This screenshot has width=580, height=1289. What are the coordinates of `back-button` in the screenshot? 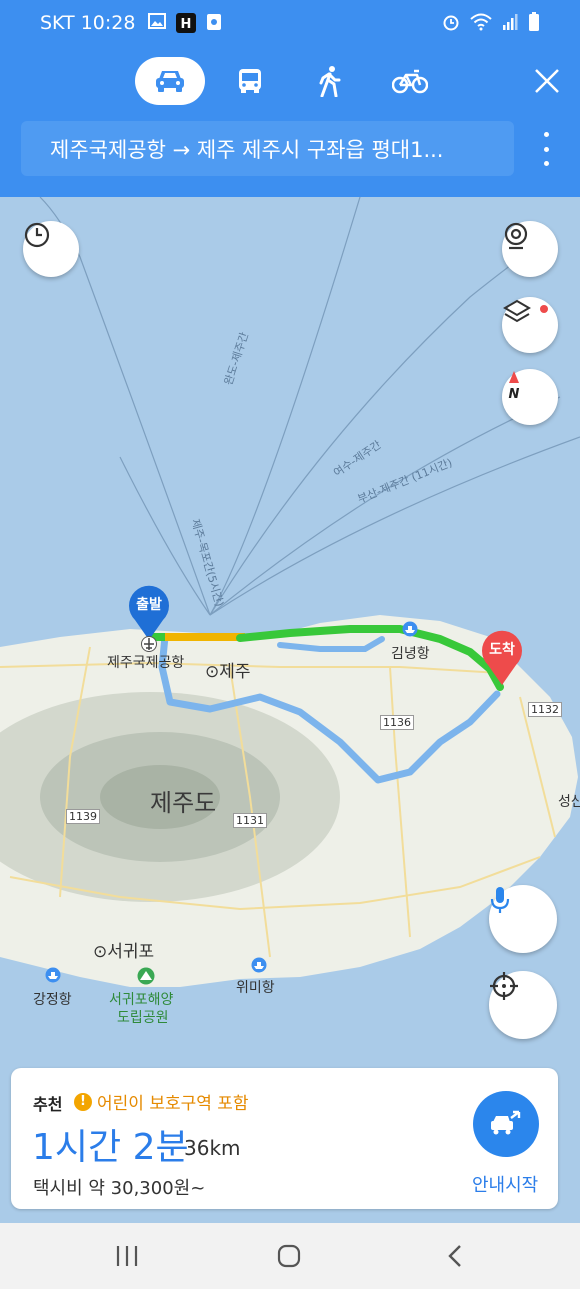 It's located at (455, 1256).